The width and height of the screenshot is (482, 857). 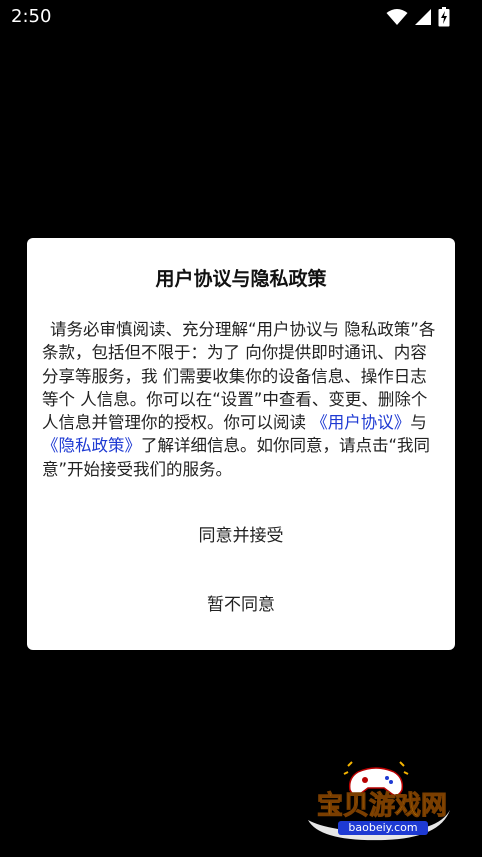 What do you see at coordinates (444, 17) in the screenshot?
I see `battery-charging-icon` at bounding box center [444, 17].